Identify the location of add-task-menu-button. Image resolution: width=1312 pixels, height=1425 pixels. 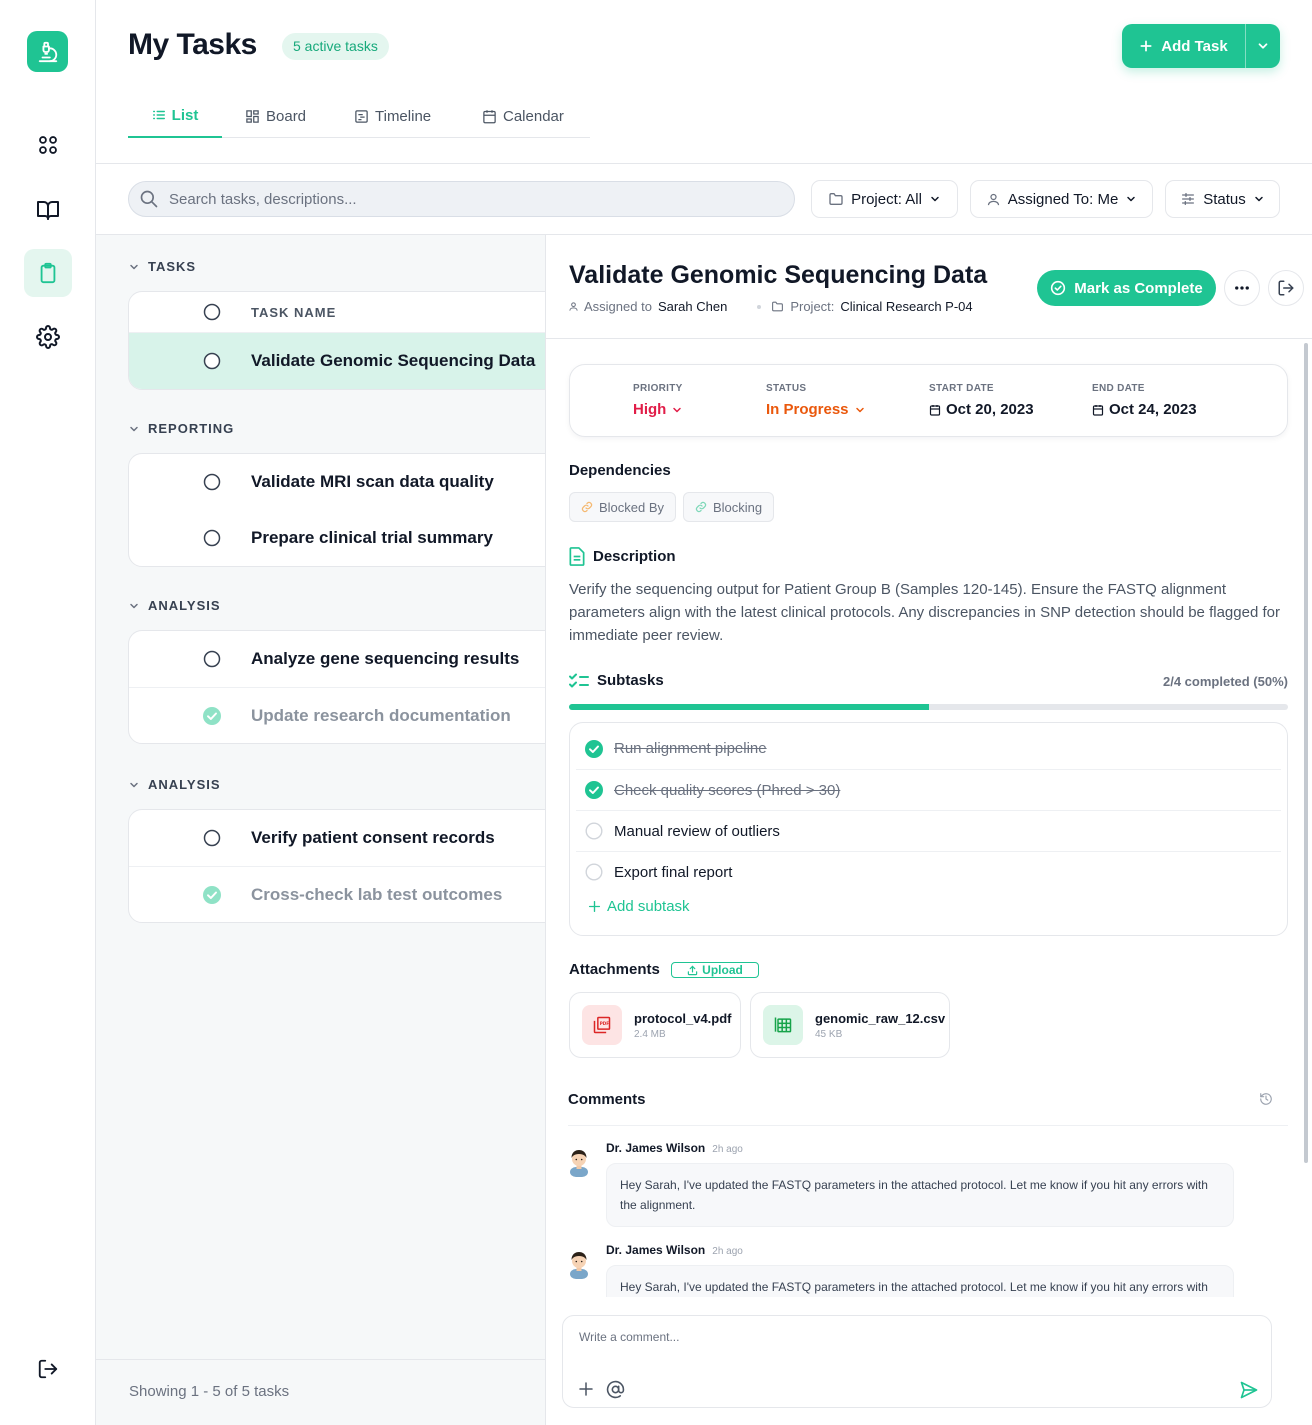
(1263, 46).